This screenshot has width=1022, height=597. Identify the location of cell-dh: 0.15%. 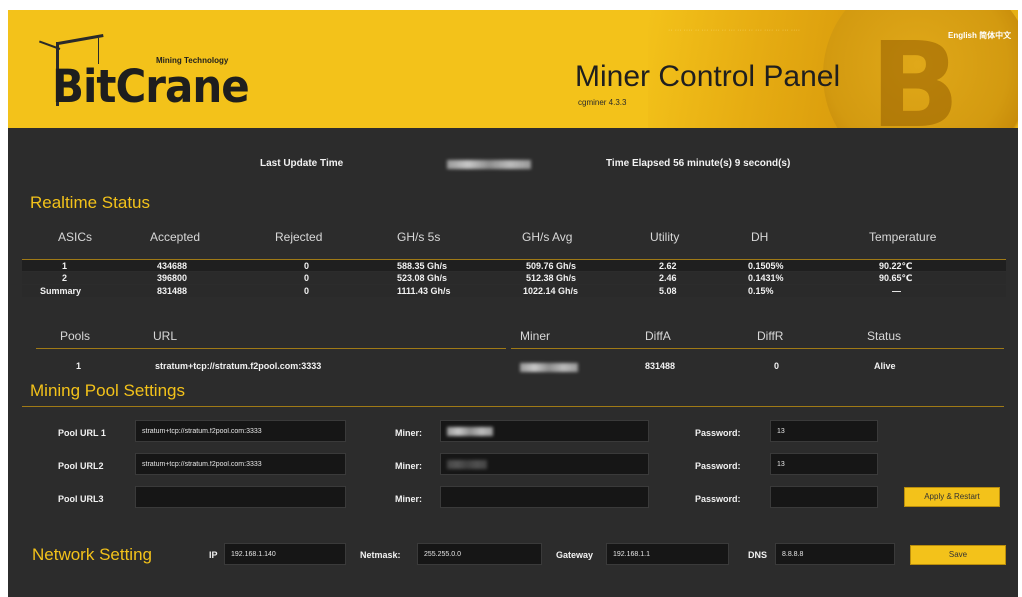
(761, 291).